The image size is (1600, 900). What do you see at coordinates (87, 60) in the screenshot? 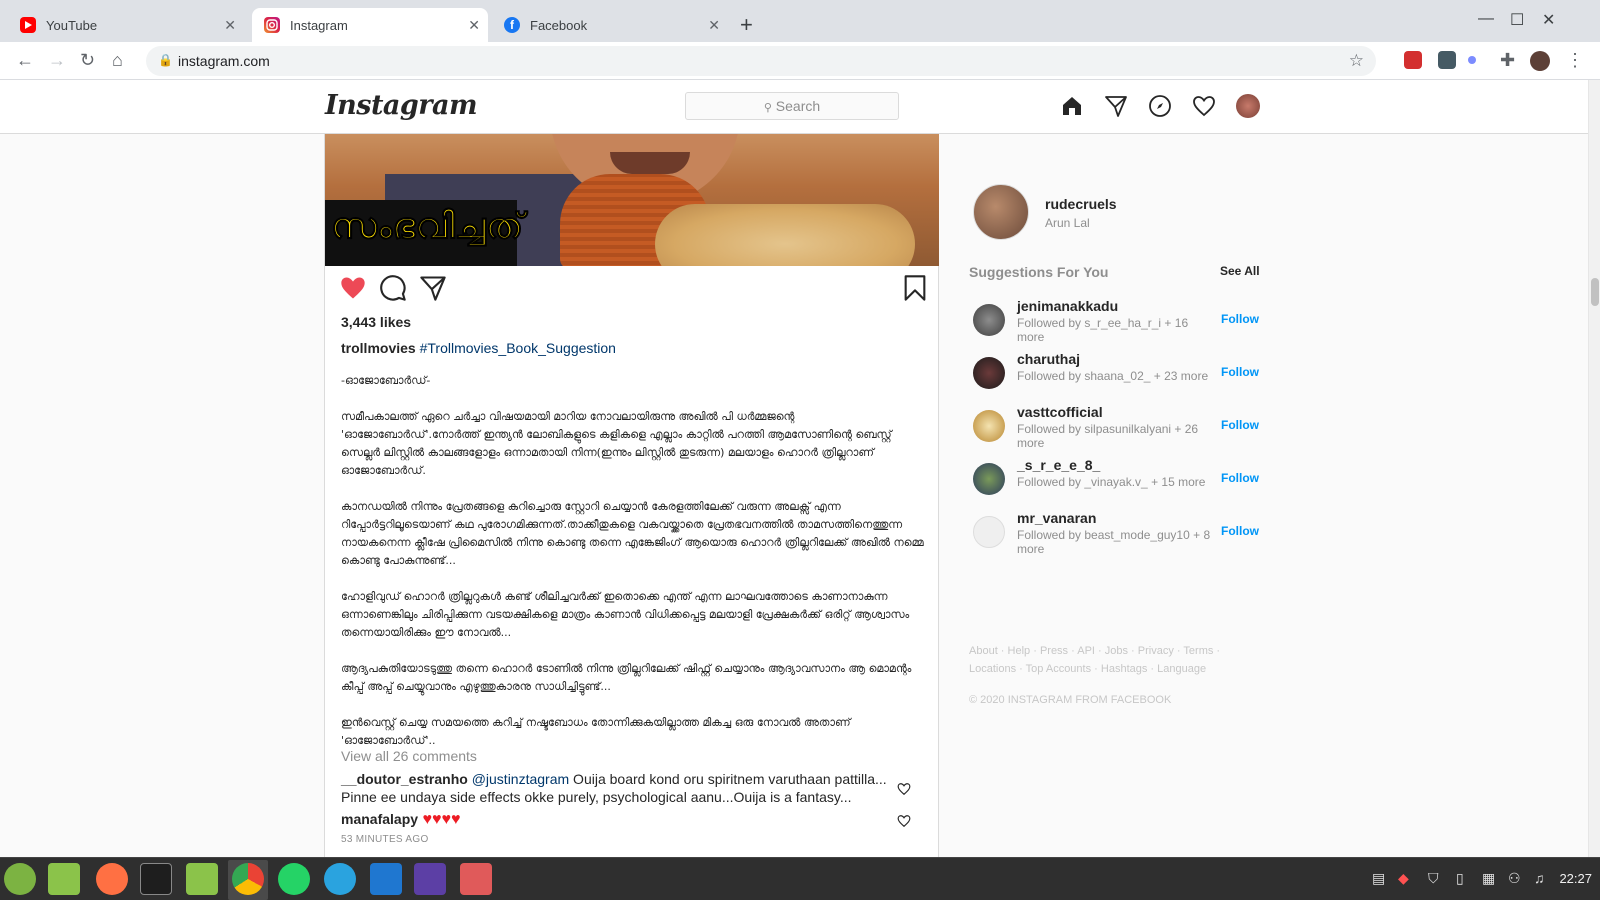
I see `reload-icon: ↻` at bounding box center [87, 60].